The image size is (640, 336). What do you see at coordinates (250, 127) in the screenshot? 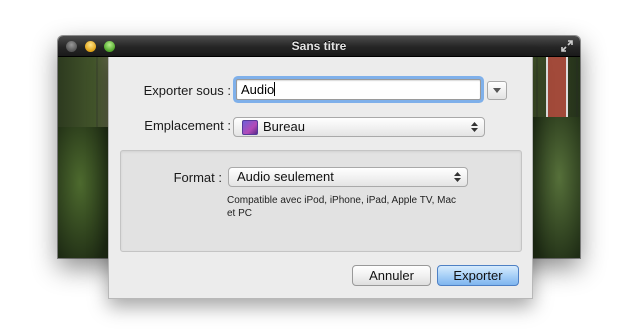
I see `desktop-folder-icon` at bounding box center [250, 127].